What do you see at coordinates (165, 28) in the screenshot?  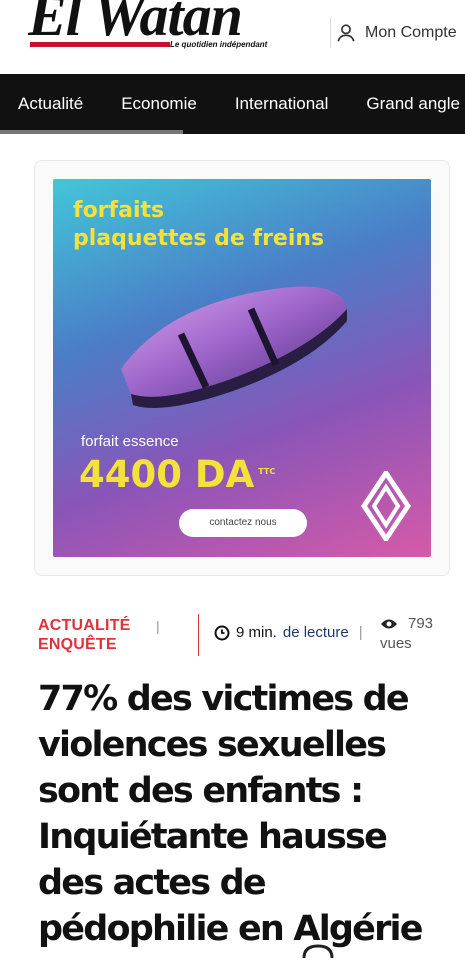 I see `site-logo: El Watan Le quotidien indépendant` at bounding box center [165, 28].